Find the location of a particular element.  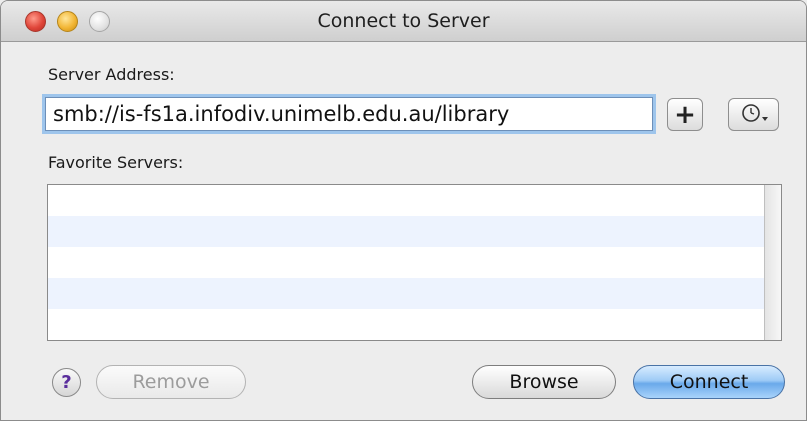

browse-button: Browse is located at coordinates (544, 382).